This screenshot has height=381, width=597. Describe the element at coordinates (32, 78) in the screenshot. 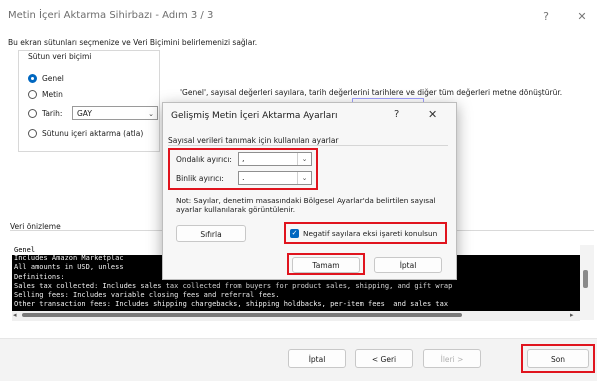

I see `radio-selected-icon` at that location.